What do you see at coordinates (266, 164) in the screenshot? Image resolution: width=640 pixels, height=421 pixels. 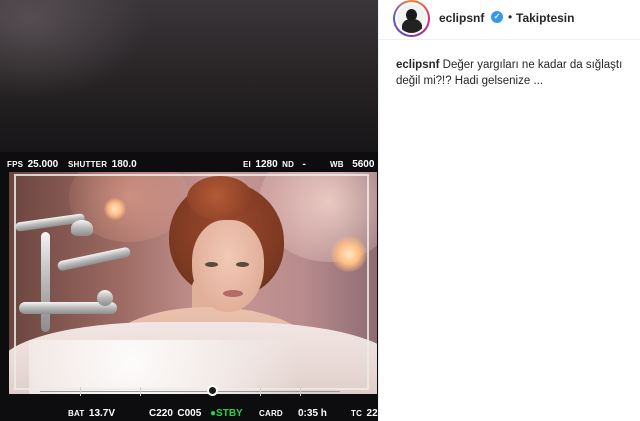 I see `ei-value: 1280` at bounding box center [266, 164].